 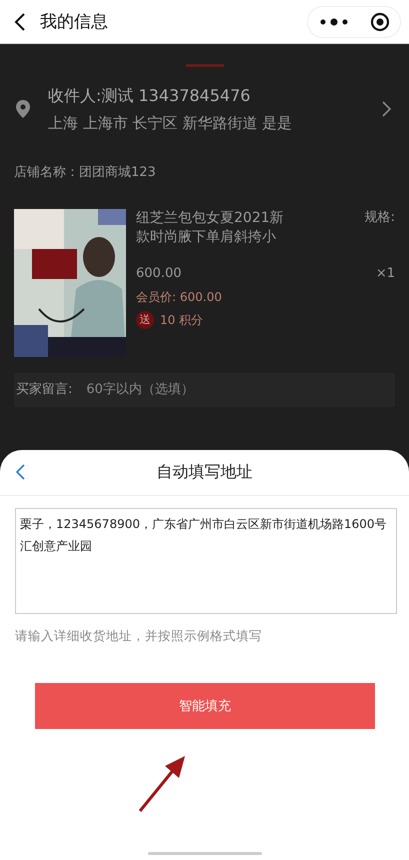 What do you see at coordinates (333, 22) in the screenshot?
I see `more-icon` at bounding box center [333, 22].